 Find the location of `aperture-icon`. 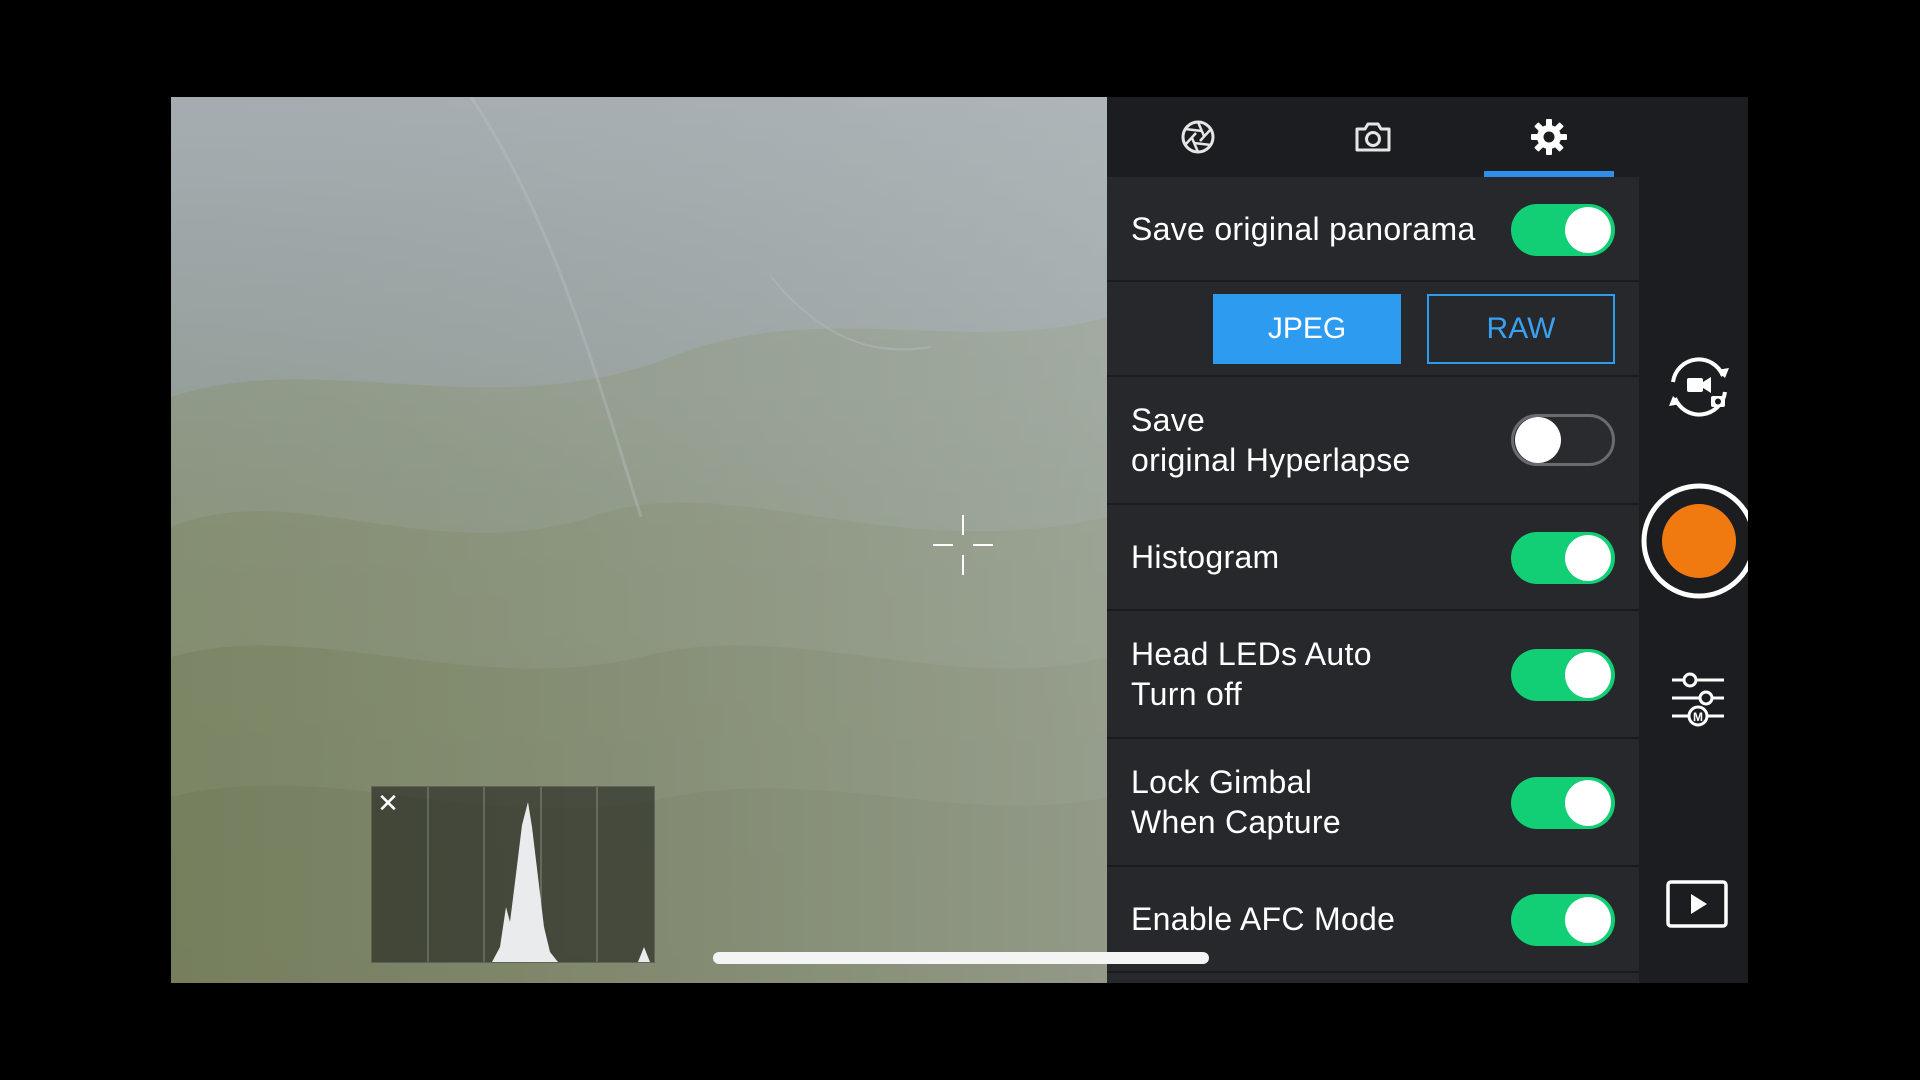

aperture-icon is located at coordinates (1198, 137).